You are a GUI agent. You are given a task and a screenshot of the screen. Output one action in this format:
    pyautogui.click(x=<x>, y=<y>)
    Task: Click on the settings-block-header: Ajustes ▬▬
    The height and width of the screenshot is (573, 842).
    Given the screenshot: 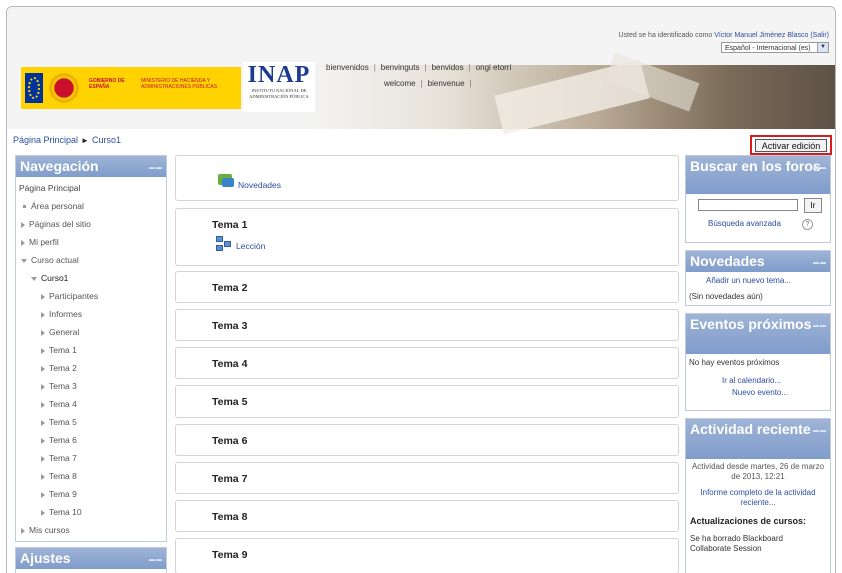 What is the action you would take?
    pyautogui.click(x=91, y=558)
    